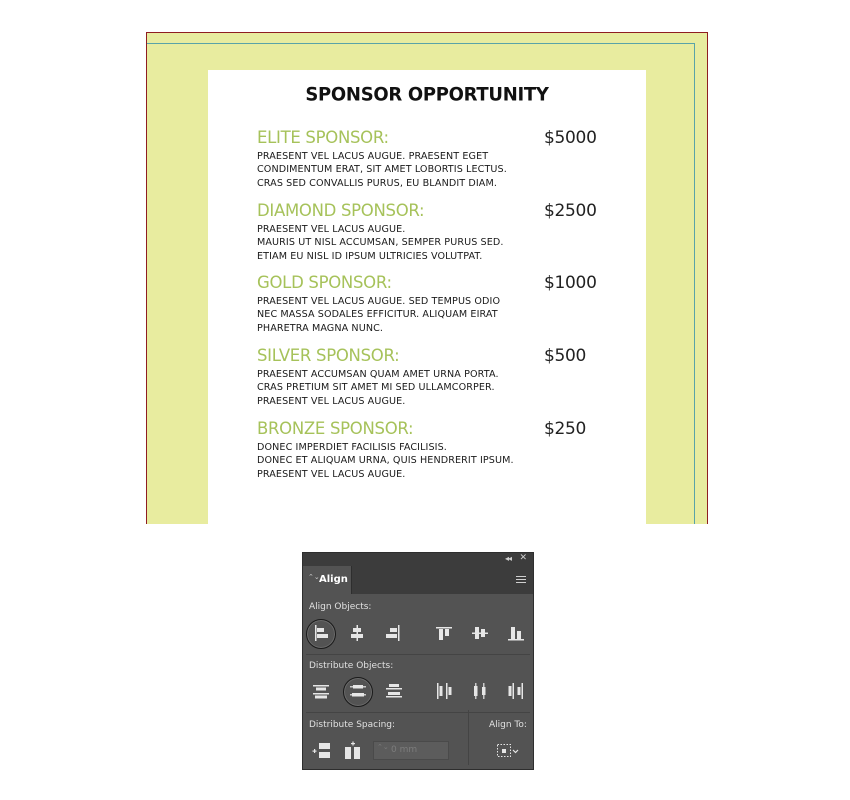 Image resolution: width=850 pixels, height=800 pixels. Describe the element at coordinates (570, 138) in the screenshot. I see `tier-price: $5000` at that location.